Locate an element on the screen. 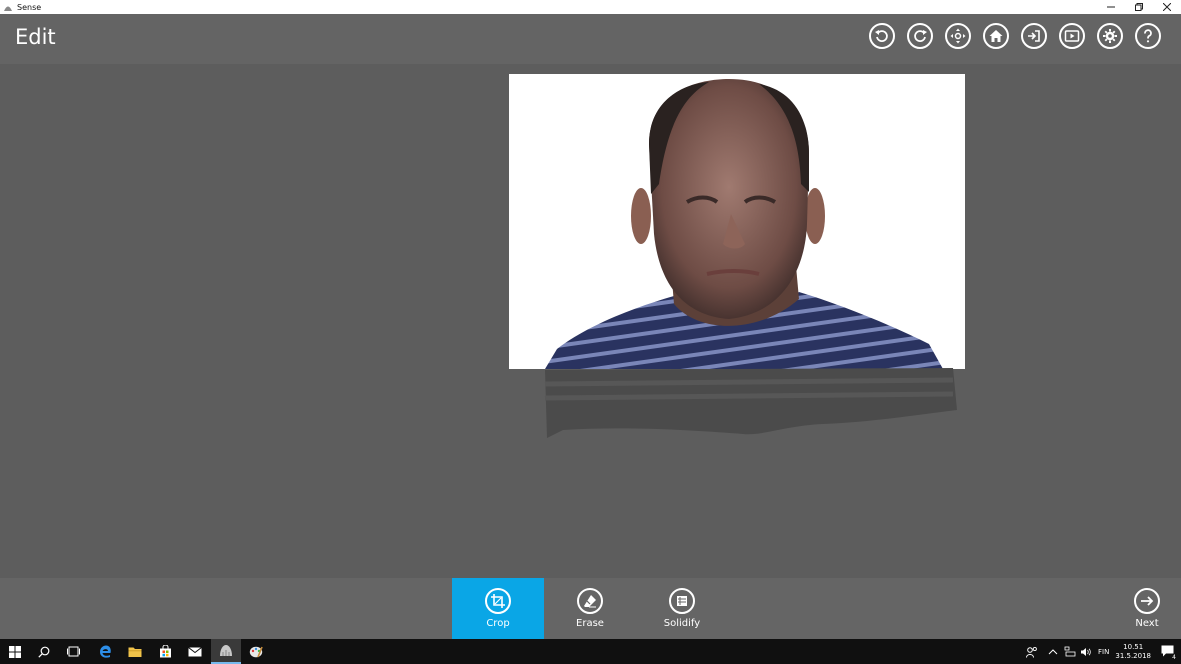 Image resolution: width=1181 pixels, height=664 pixels. export-button is located at coordinates (1034, 36).